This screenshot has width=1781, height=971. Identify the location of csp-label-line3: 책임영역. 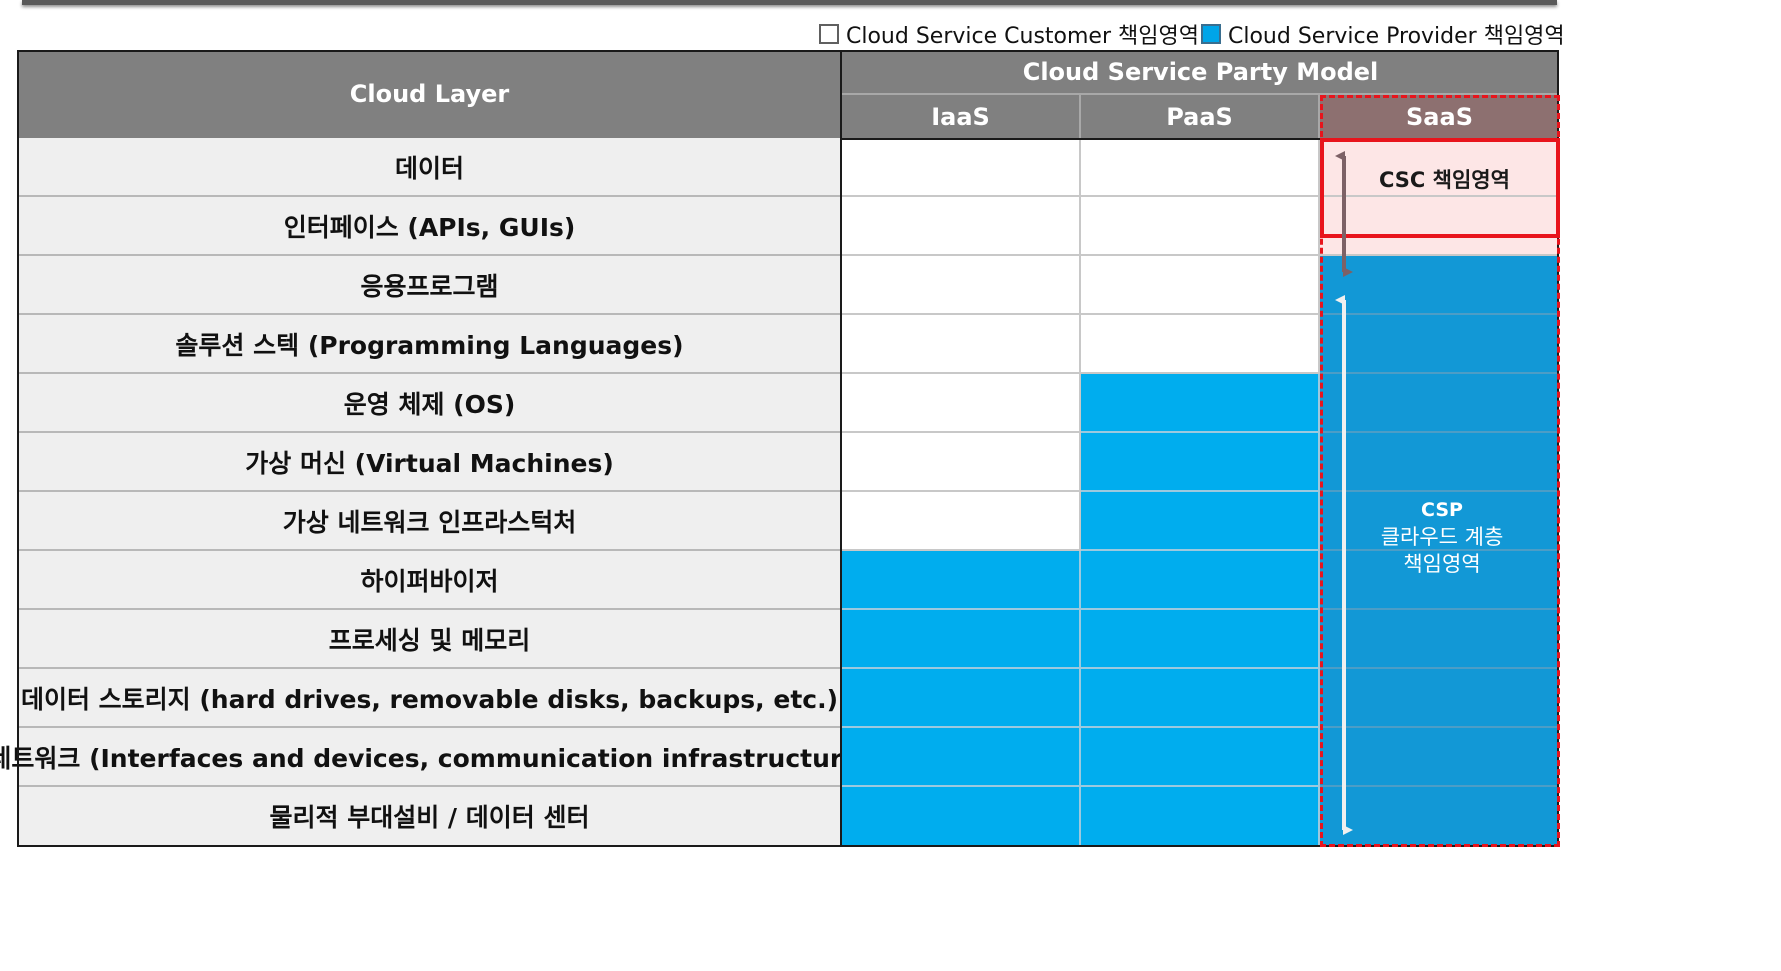
(1442, 564).